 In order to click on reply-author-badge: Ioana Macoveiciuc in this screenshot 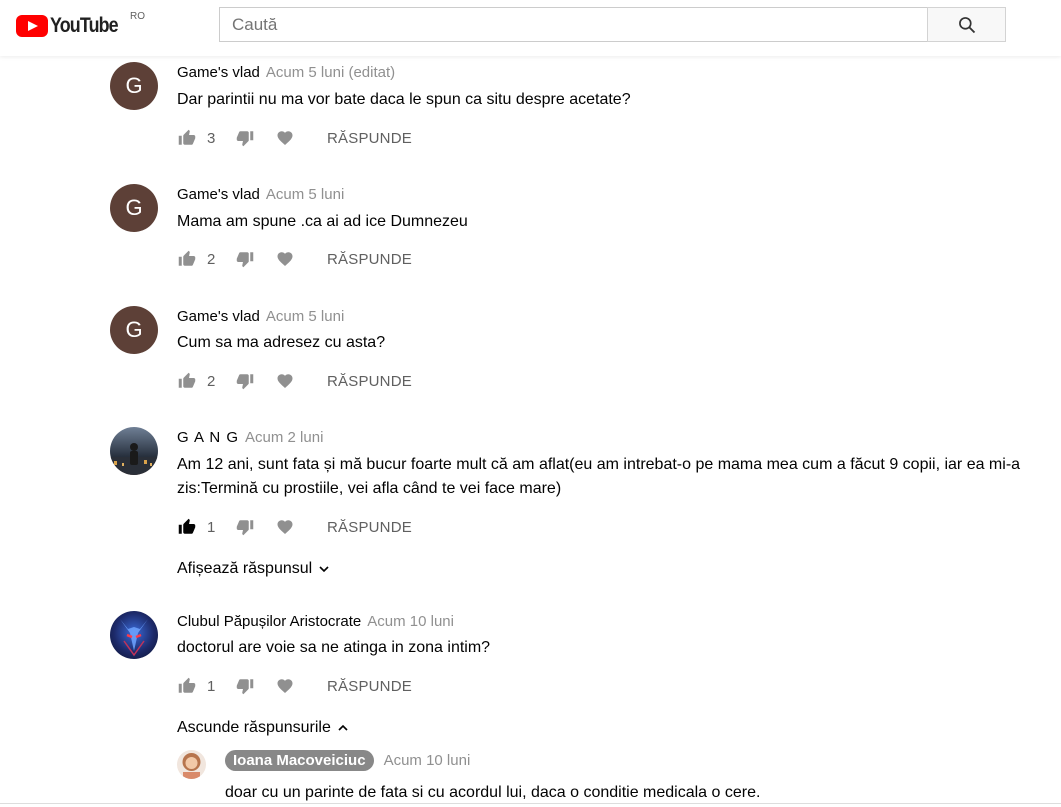, I will do `click(299, 760)`.